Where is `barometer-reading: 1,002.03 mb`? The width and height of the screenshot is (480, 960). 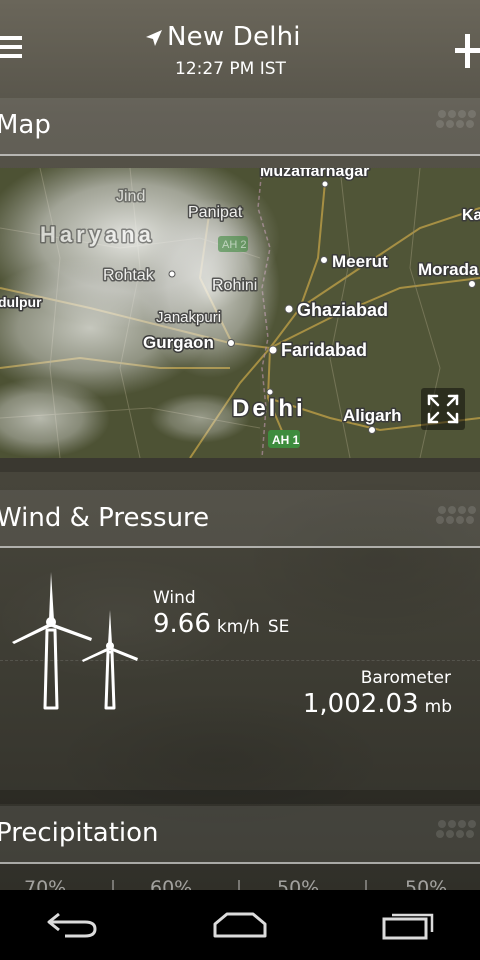 barometer-reading: 1,002.03 mb is located at coordinates (377, 705).